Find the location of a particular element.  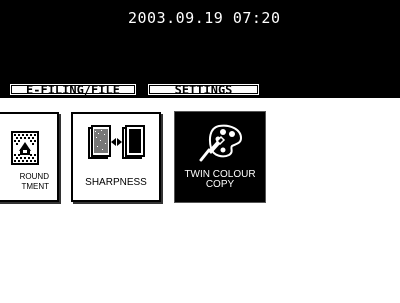

tab-label: SETTINGS is located at coordinates (203, 89).